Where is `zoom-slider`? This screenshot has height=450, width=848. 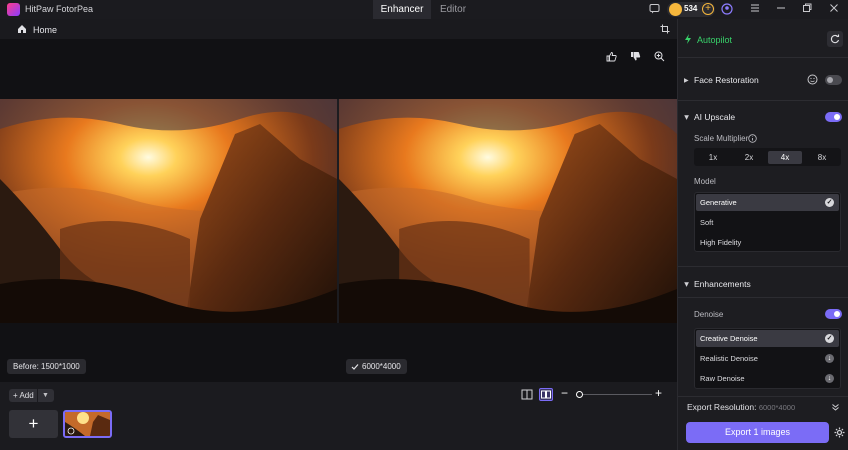 zoom-slider is located at coordinates (616, 394).